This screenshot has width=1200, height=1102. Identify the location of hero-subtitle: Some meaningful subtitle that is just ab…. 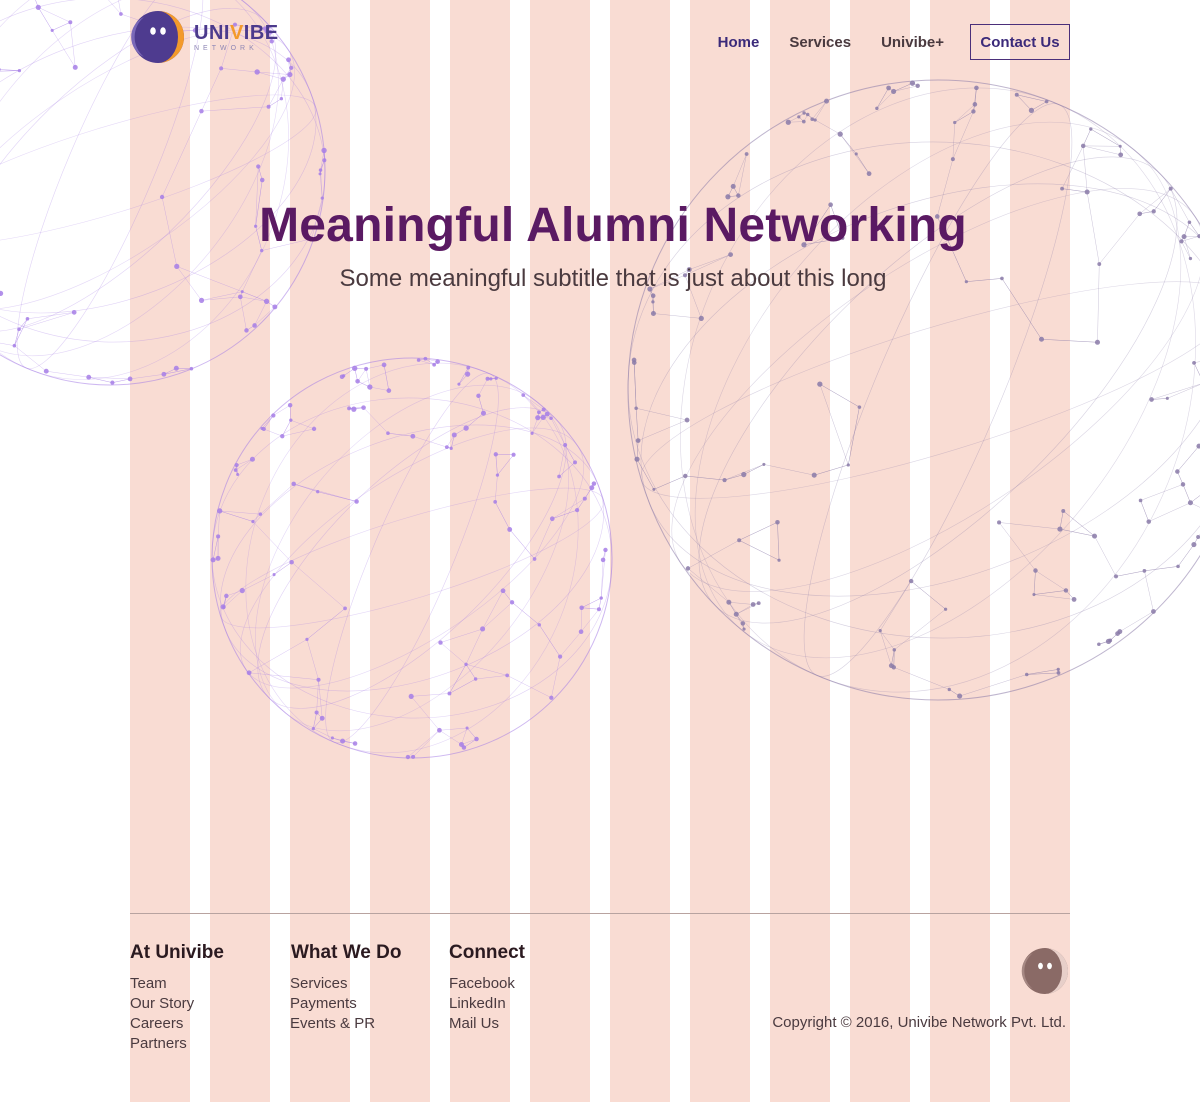
(613, 278).